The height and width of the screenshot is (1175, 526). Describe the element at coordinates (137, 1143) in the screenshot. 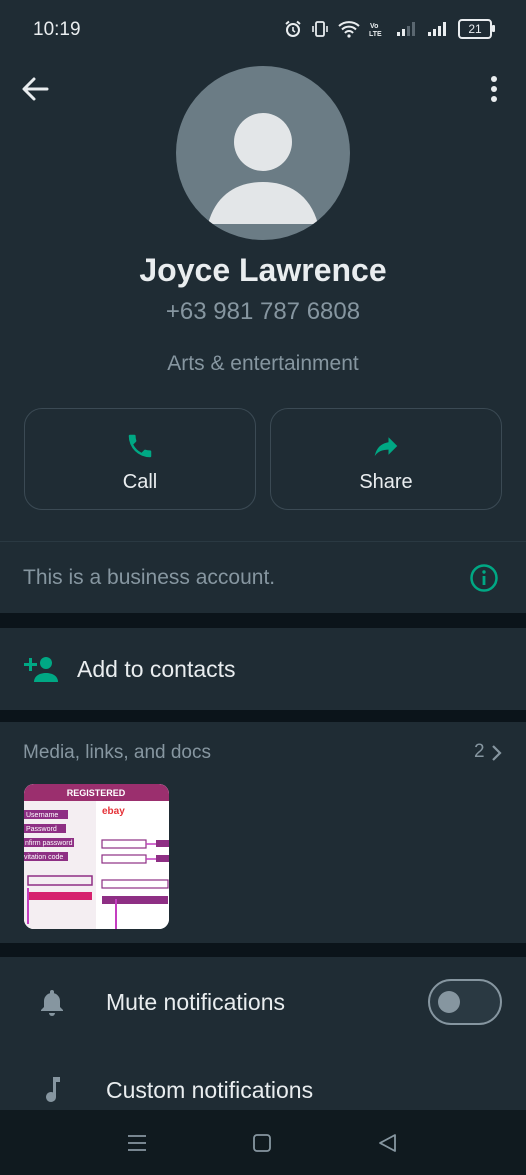

I see `recent-apps-icon` at that location.